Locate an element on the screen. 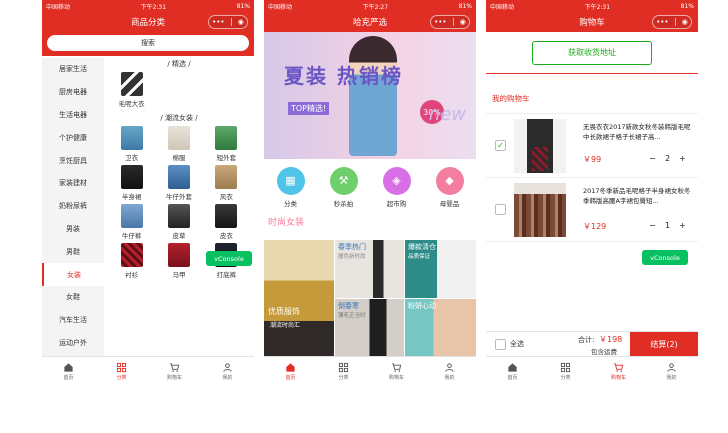 Image resolution: width=728 pixels, height=433 pixels. tile-subtitle: 潮流时尚汇 is located at coordinates (285, 325).